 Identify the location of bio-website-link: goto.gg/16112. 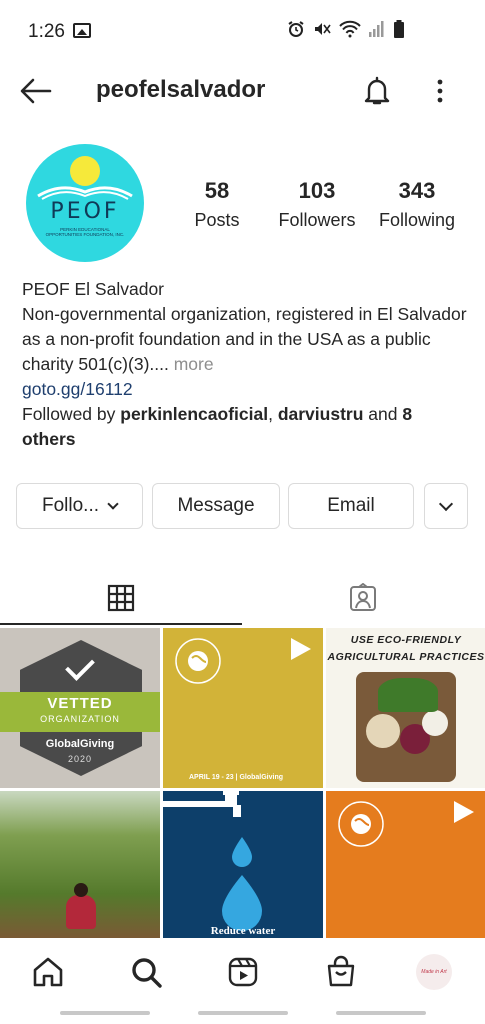
(244, 389).